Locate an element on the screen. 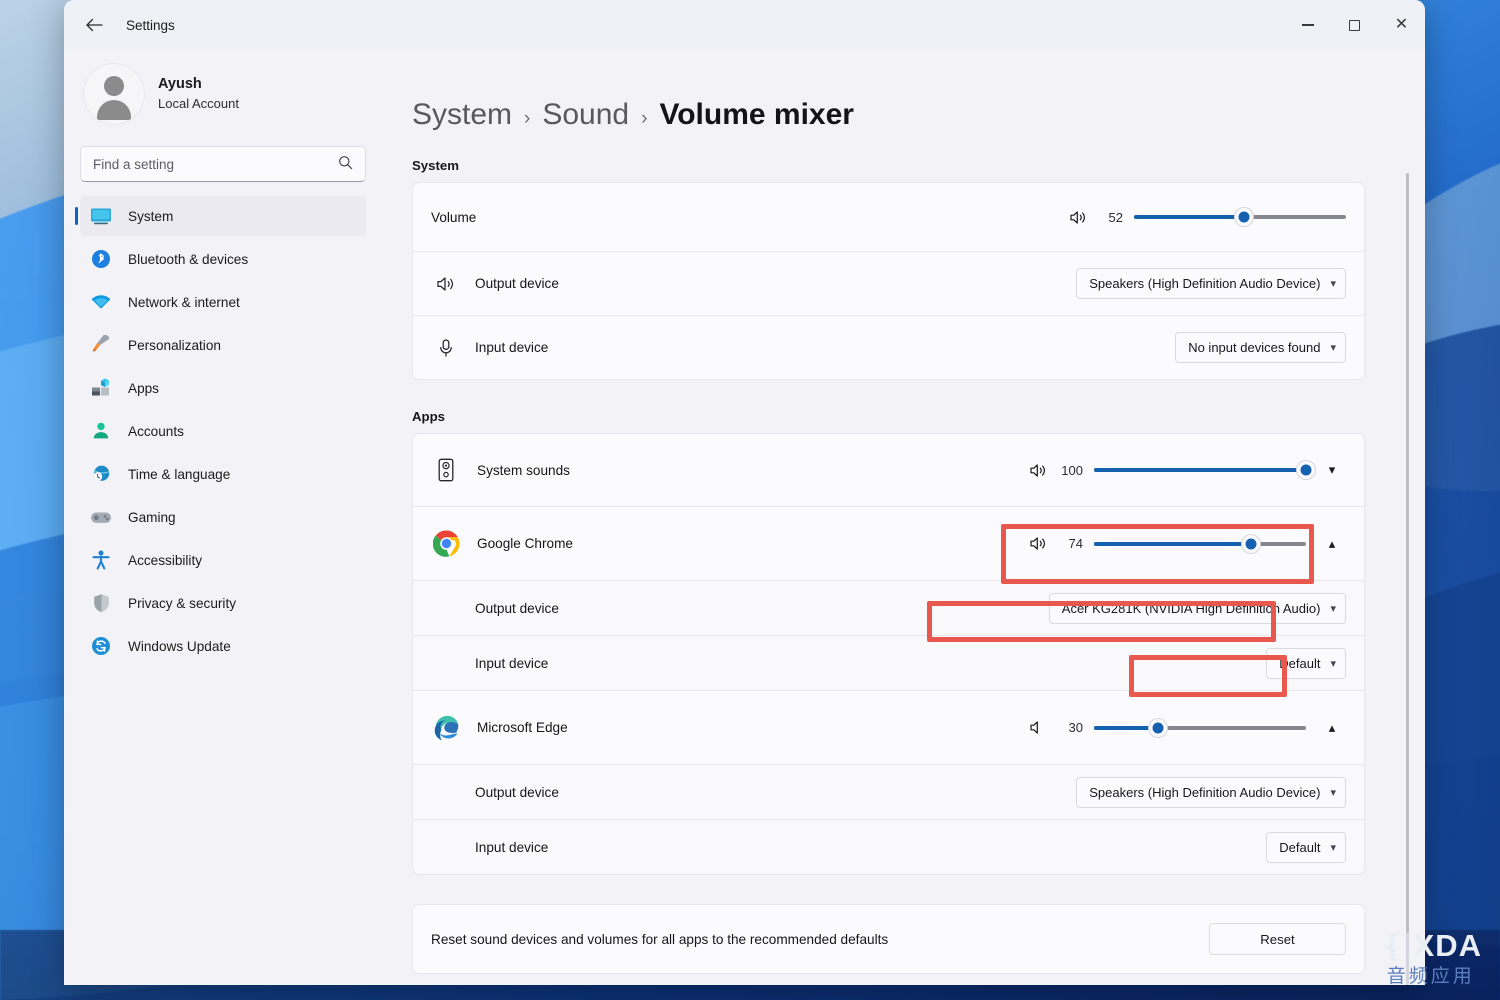 The height and width of the screenshot is (1000, 1500). system-input-device-value: No input devices found is located at coordinates (1254, 347).